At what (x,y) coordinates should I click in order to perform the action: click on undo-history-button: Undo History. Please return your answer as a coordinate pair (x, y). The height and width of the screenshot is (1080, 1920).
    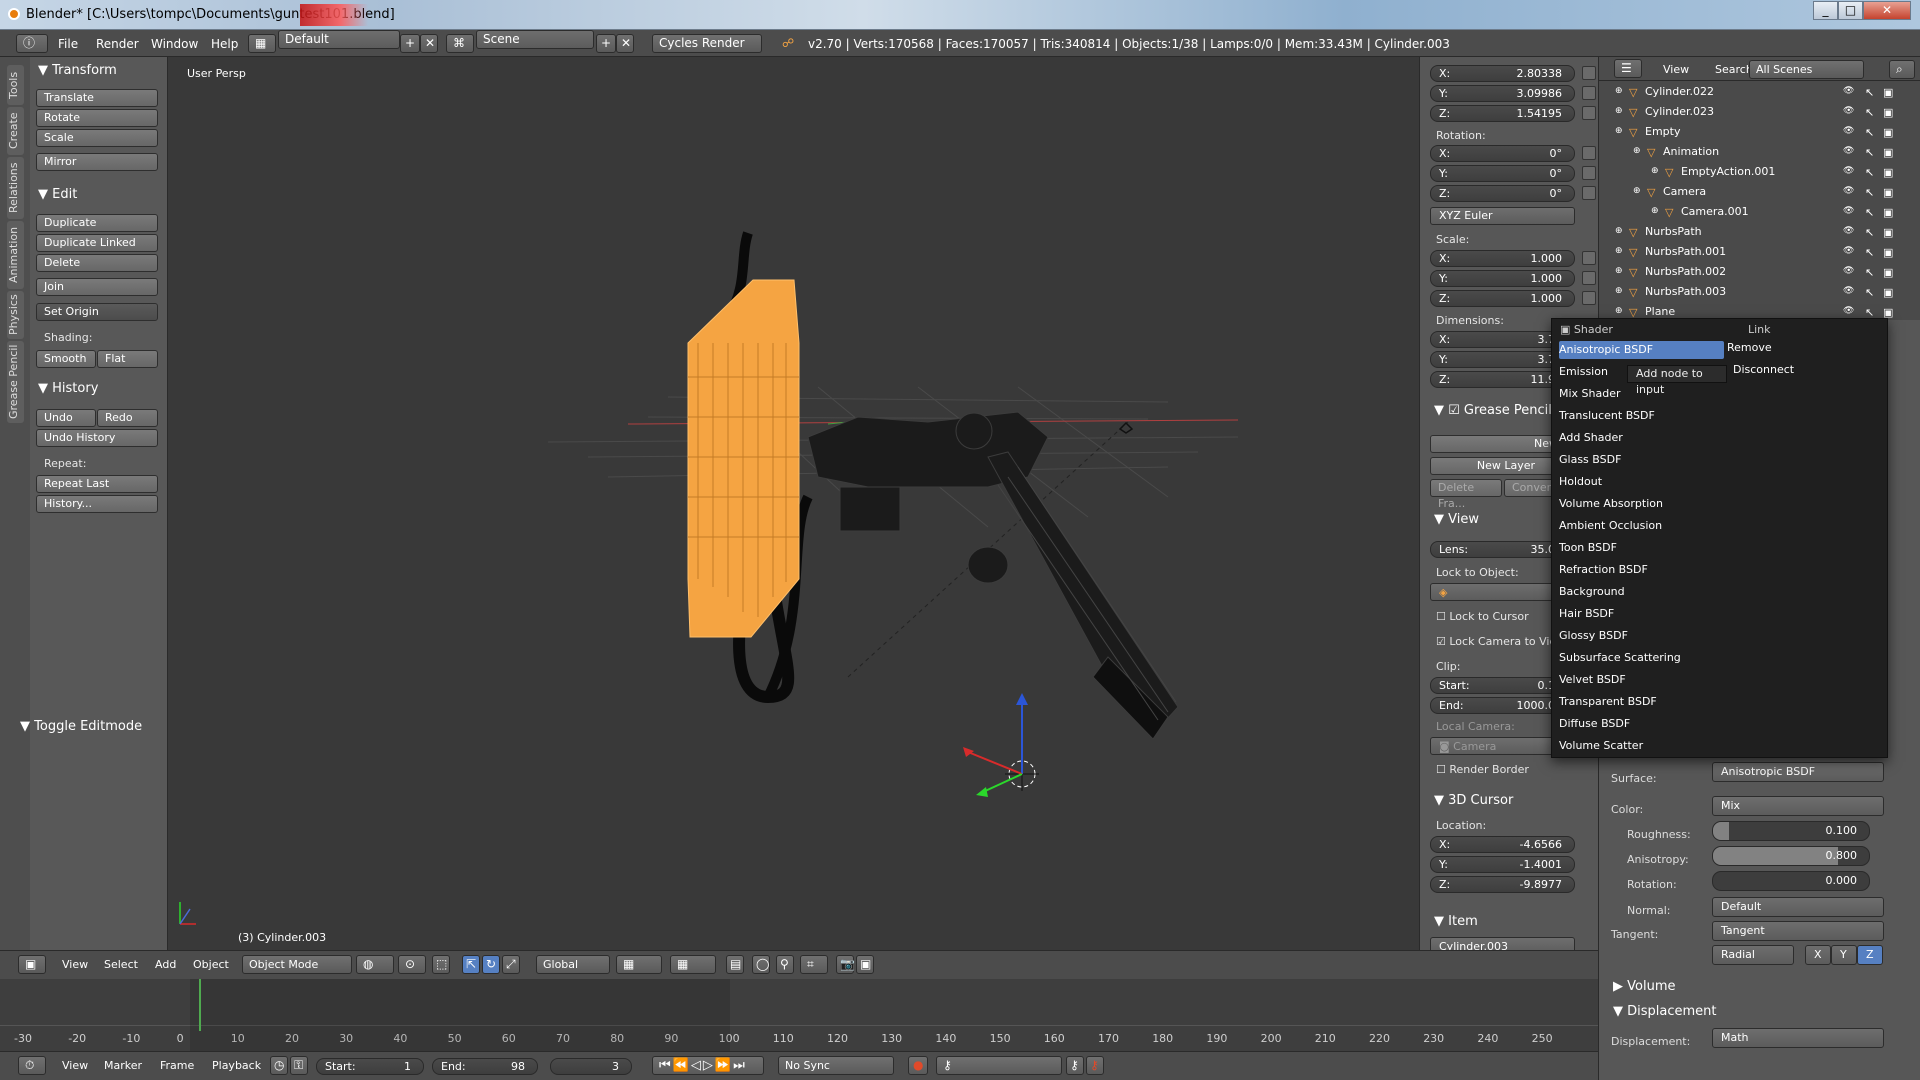
    Looking at the image, I should click on (97, 438).